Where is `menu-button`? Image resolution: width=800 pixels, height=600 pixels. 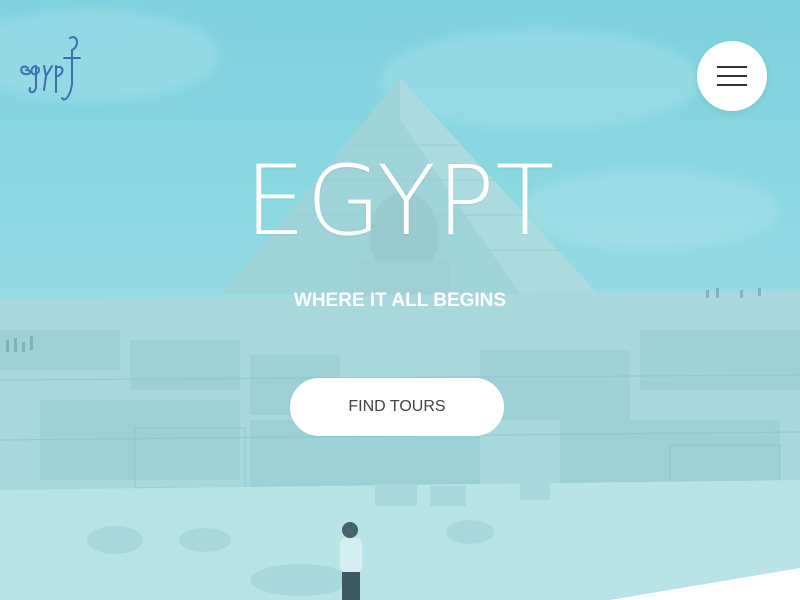 menu-button is located at coordinates (732, 76).